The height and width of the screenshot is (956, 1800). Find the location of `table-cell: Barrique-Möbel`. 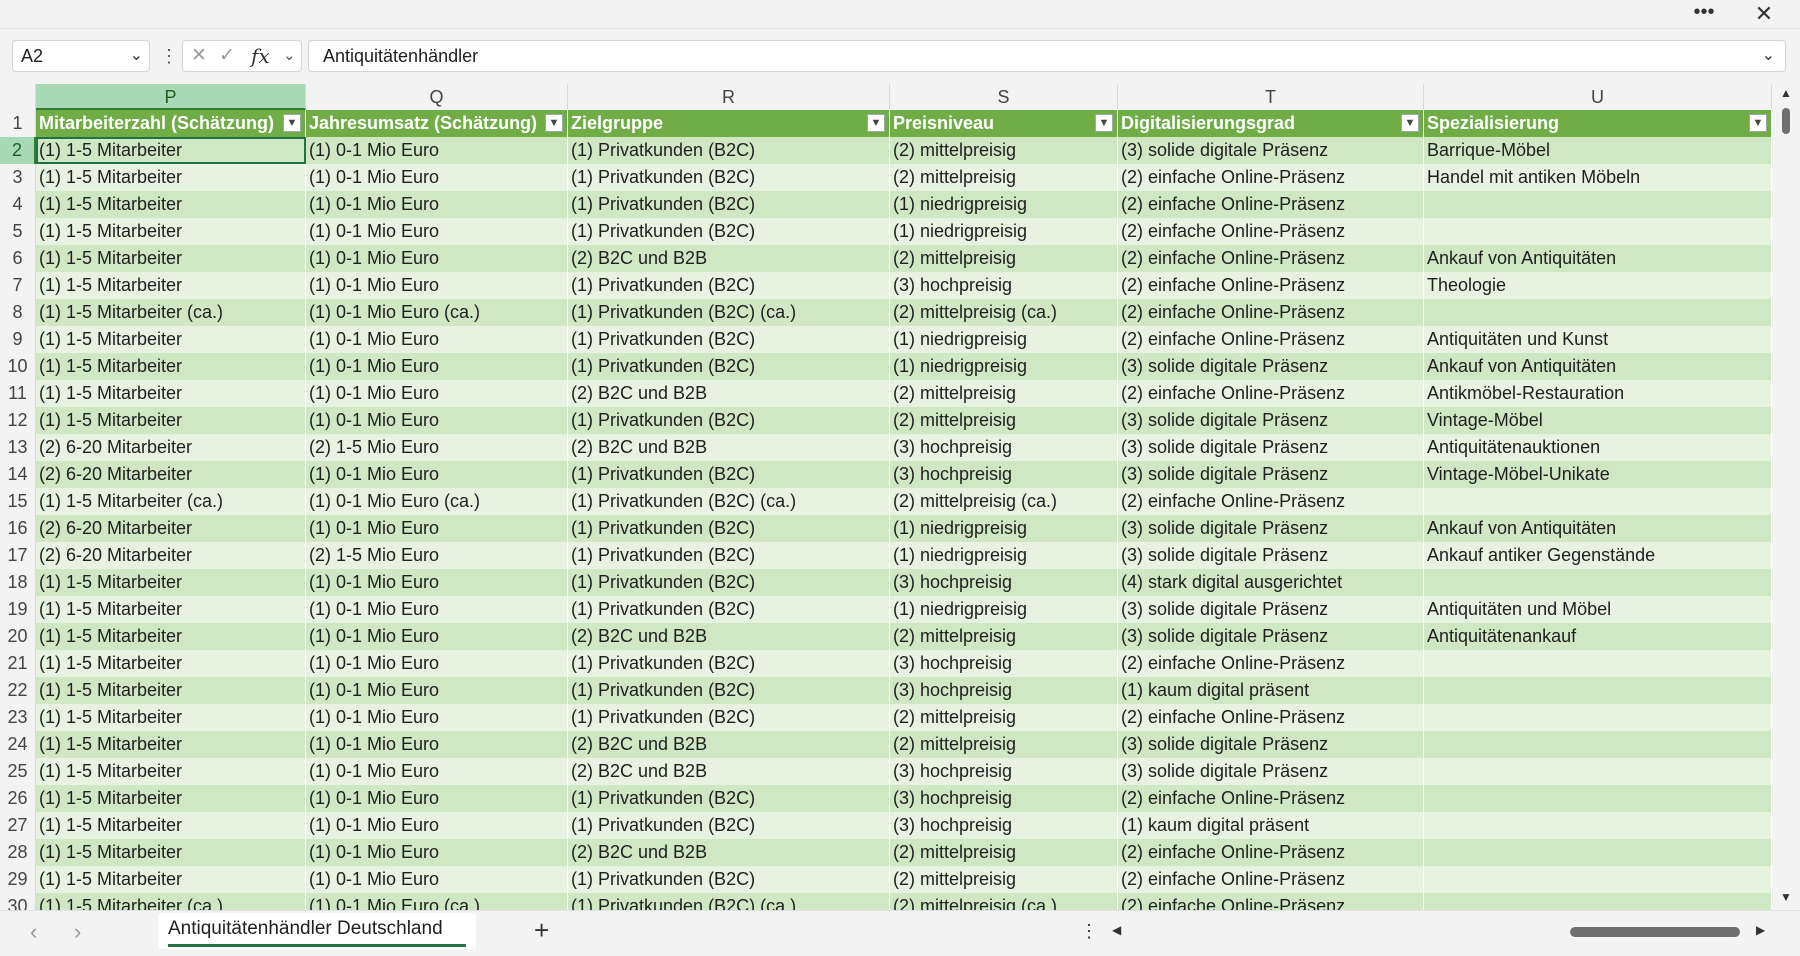

table-cell: Barrique-Möbel is located at coordinates (1598, 150).